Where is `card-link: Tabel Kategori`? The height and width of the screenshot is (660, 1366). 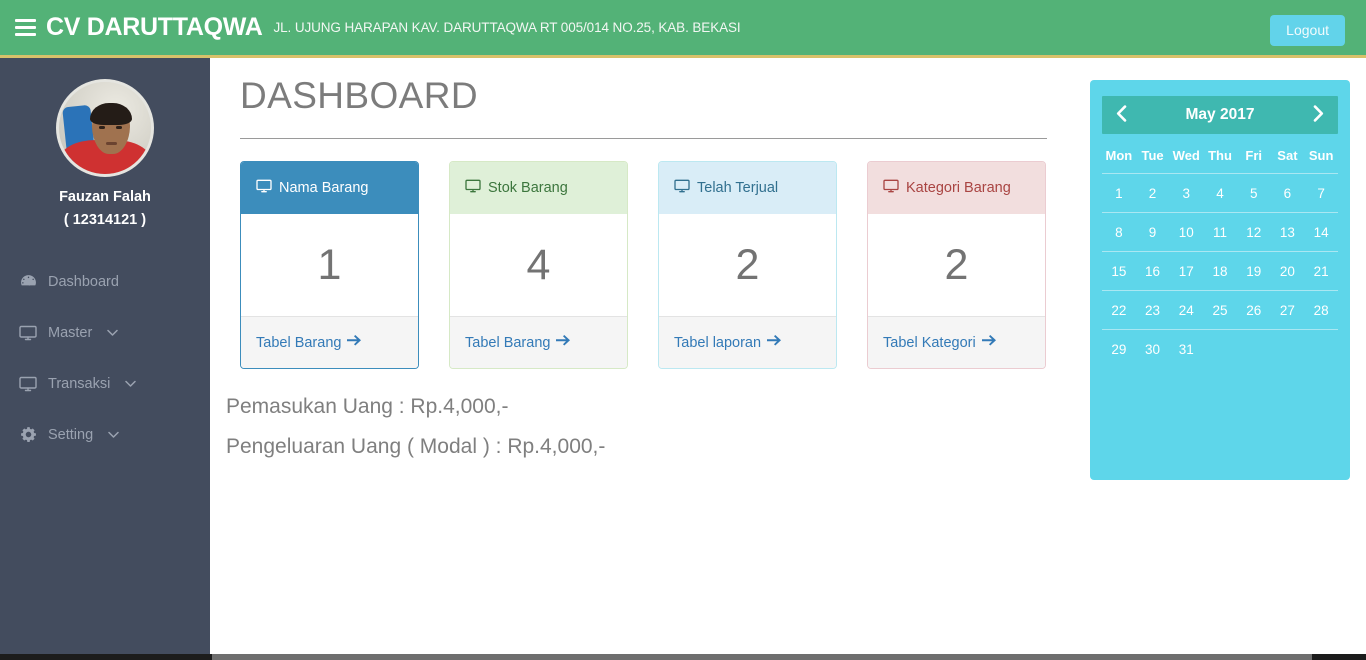 card-link: Tabel Kategori is located at coordinates (929, 343).